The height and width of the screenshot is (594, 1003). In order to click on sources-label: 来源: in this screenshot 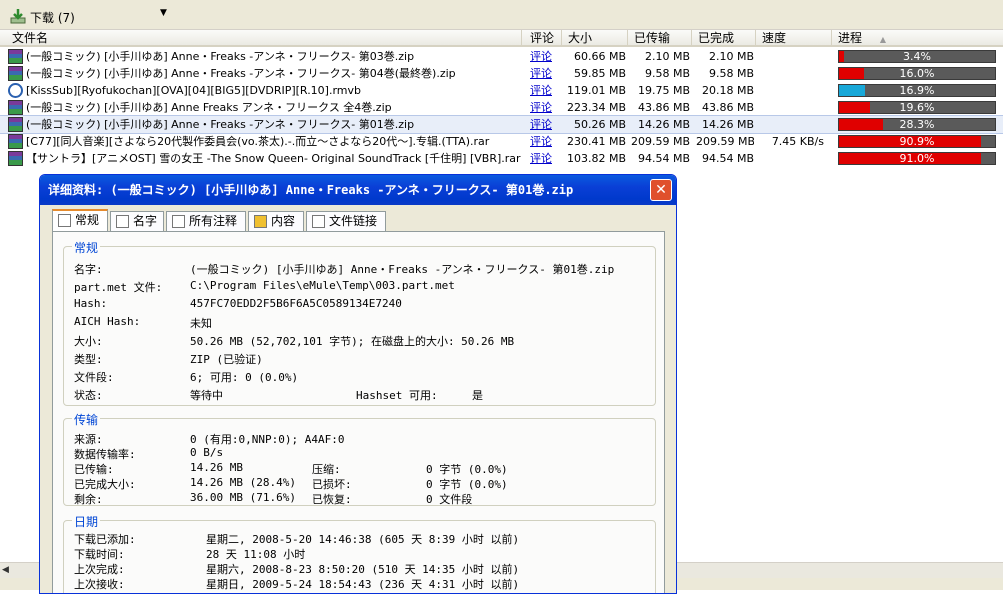, I will do `click(88, 439)`.